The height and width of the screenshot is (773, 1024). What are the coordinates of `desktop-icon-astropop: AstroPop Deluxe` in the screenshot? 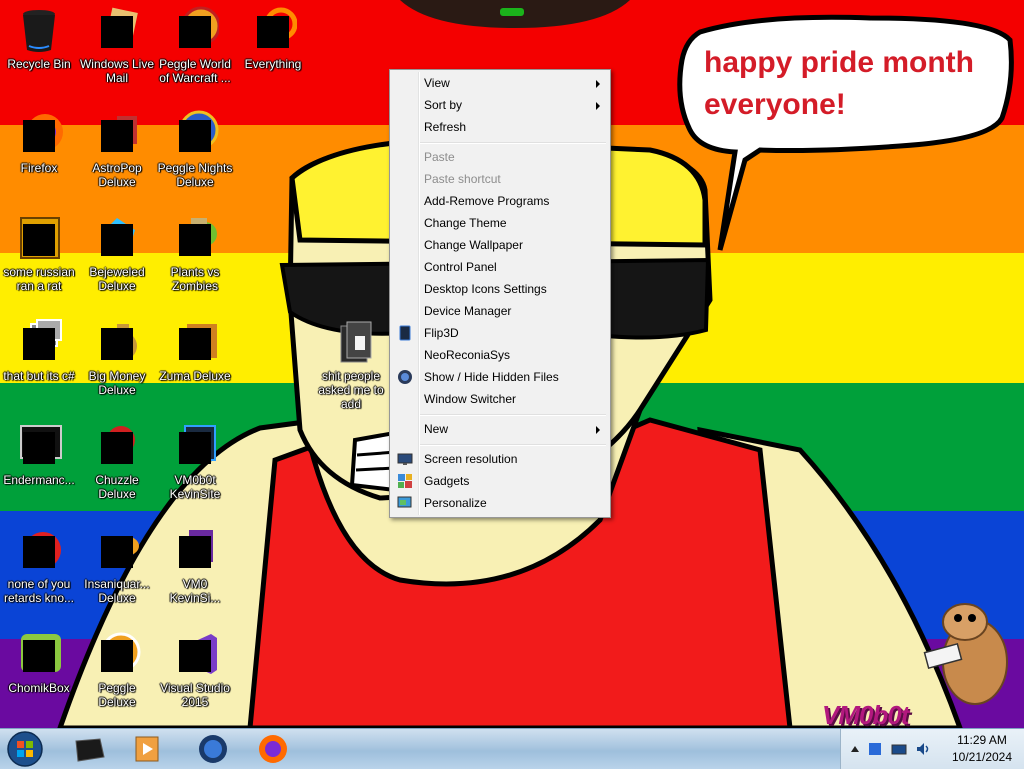 It's located at (117, 152).